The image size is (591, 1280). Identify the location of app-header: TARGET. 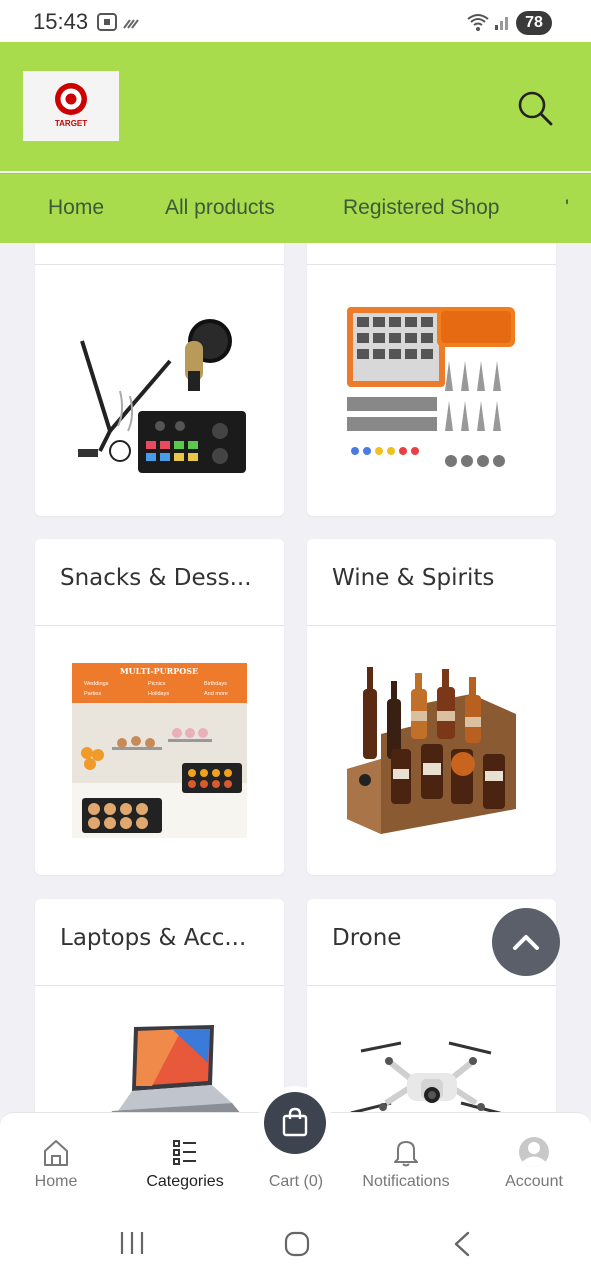
(295, 106).